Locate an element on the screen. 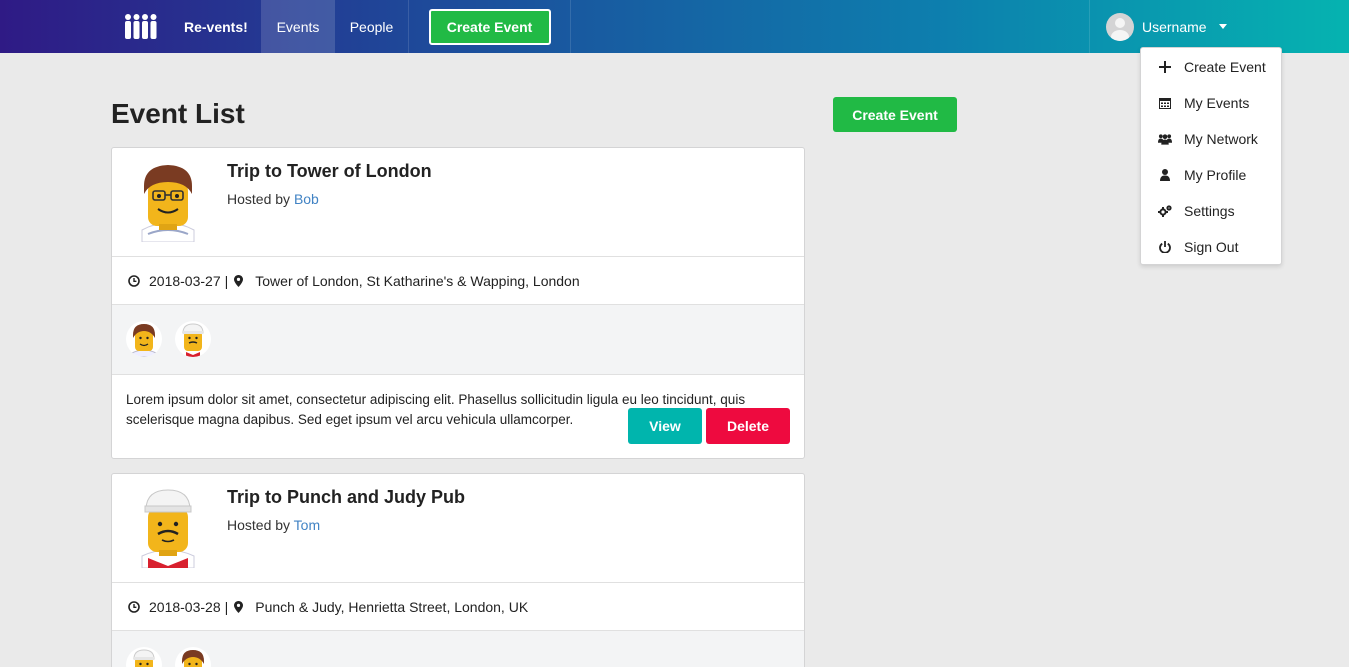  chevron-down-icon is located at coordinates (1222, 26).